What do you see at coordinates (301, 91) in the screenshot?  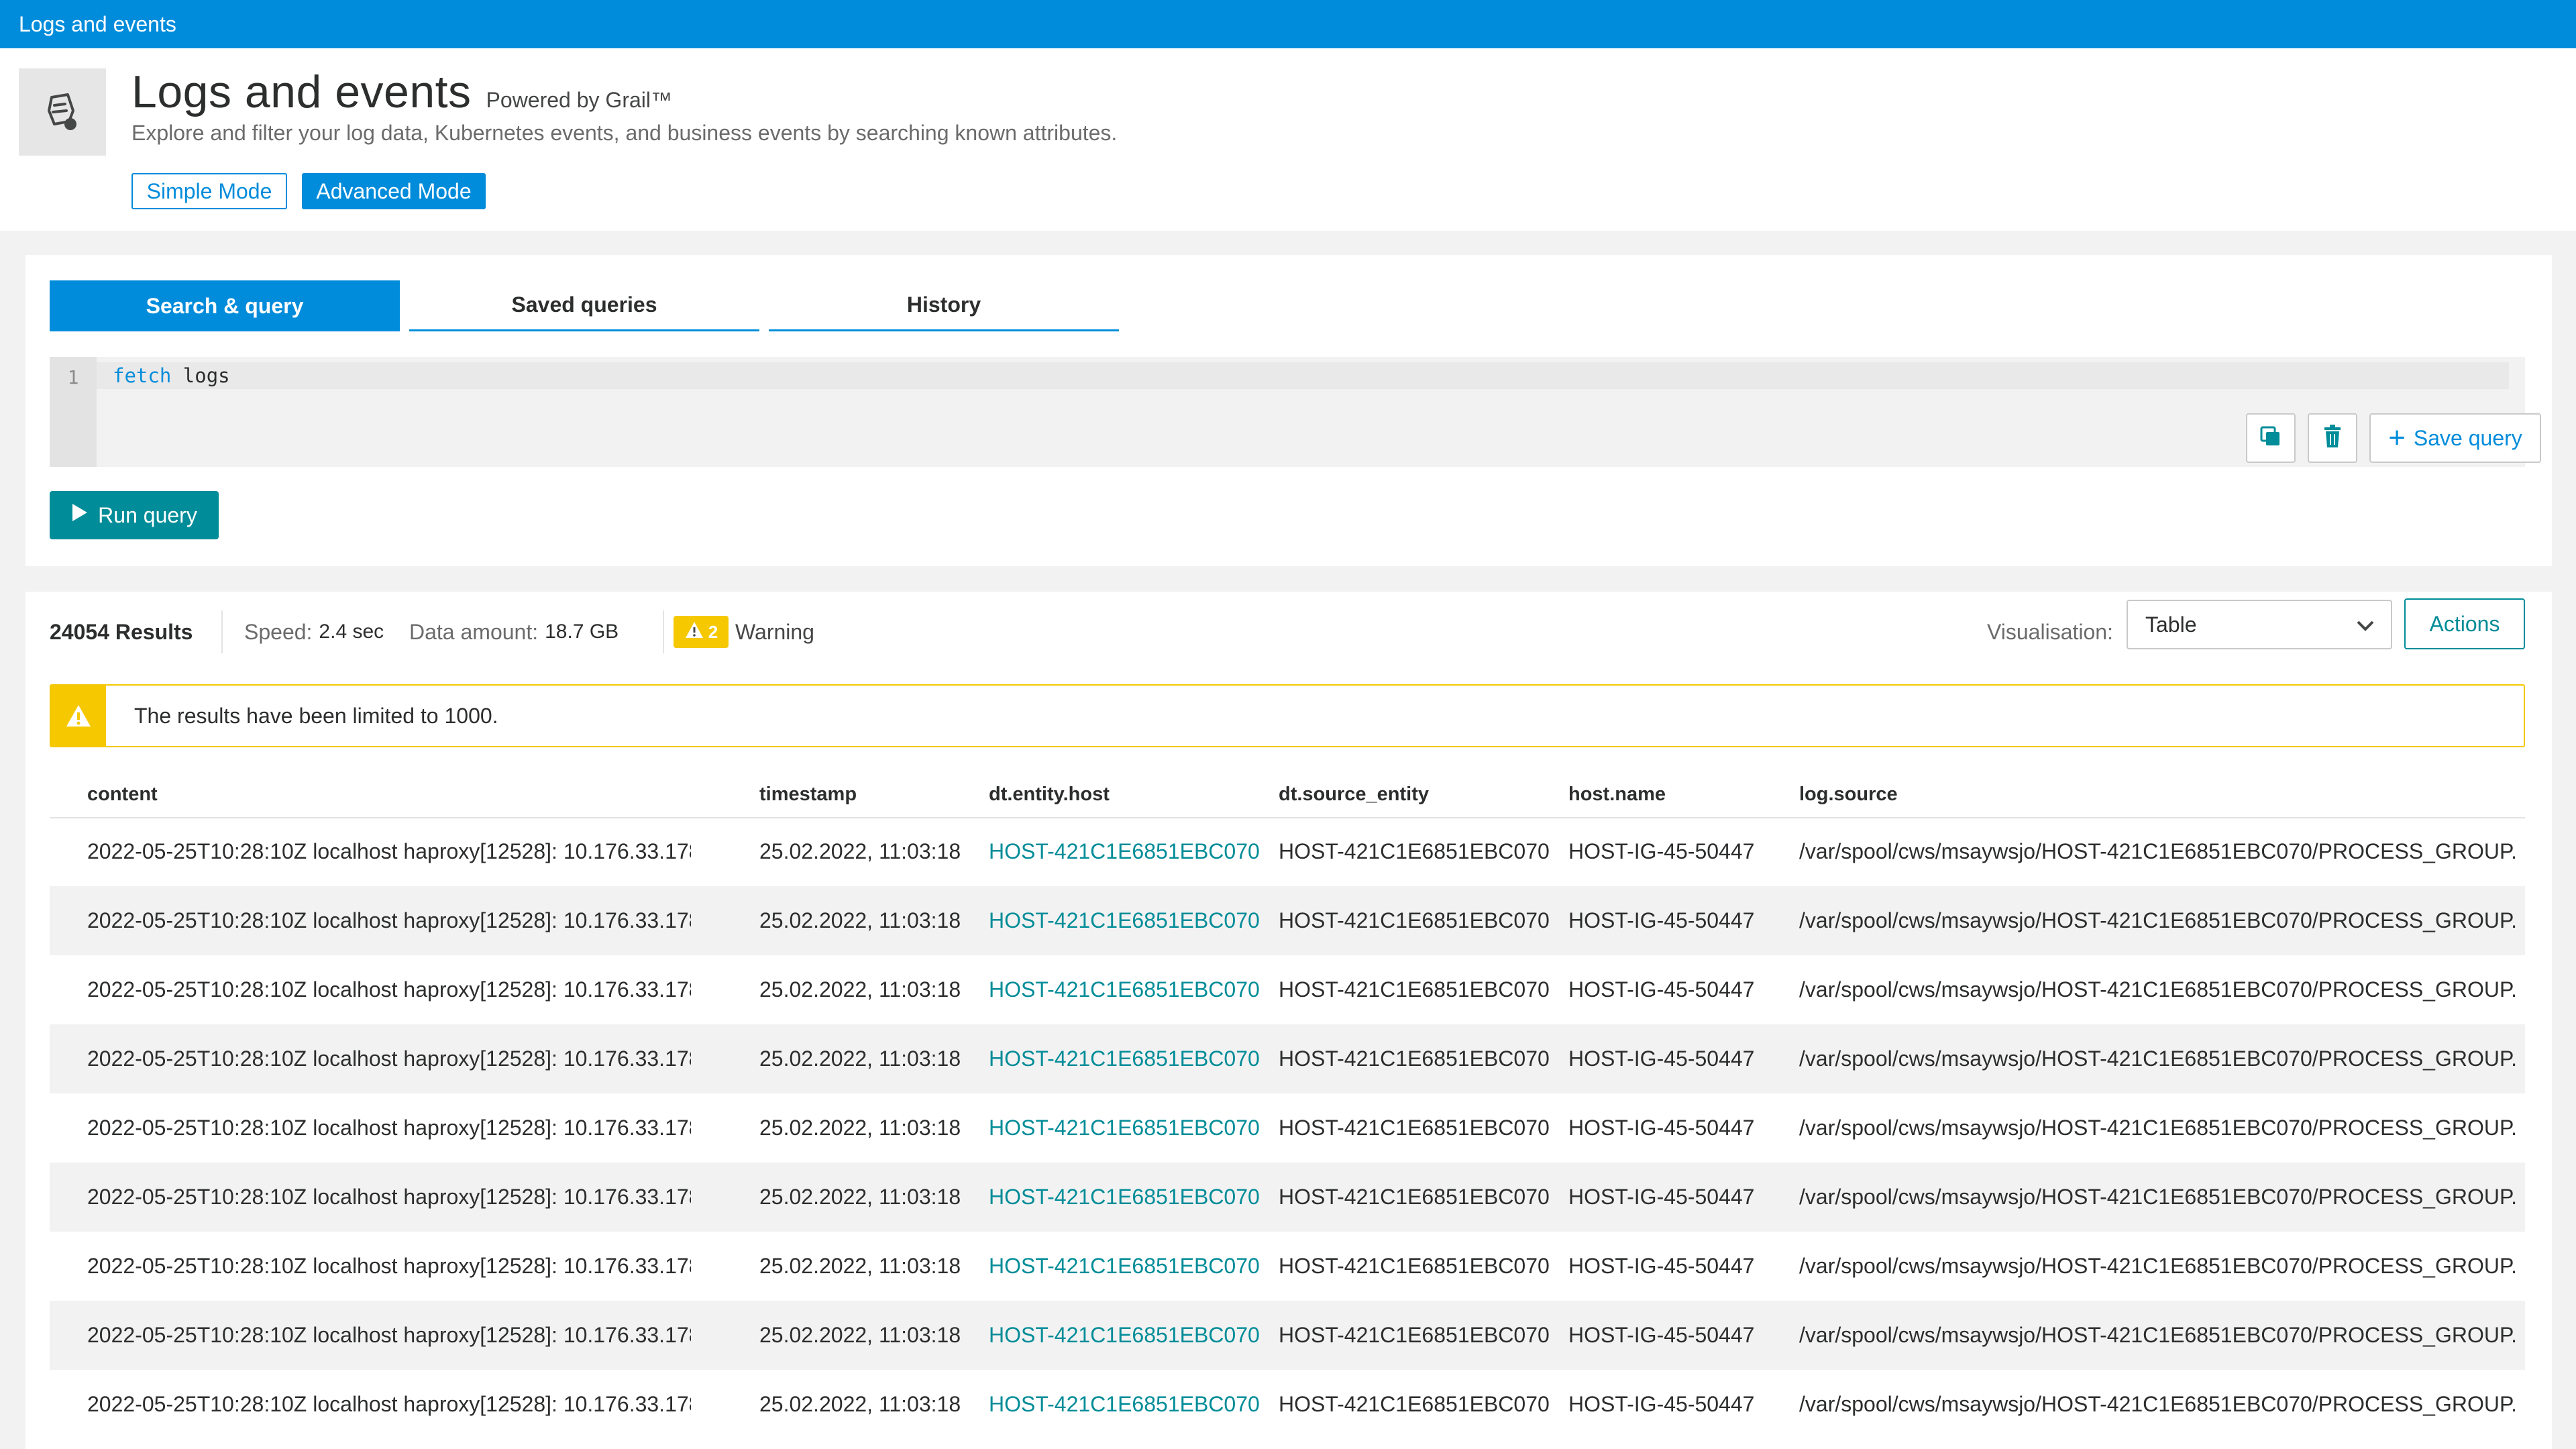 I see `page-title: Logs and events` at bounding box center [301, 91].